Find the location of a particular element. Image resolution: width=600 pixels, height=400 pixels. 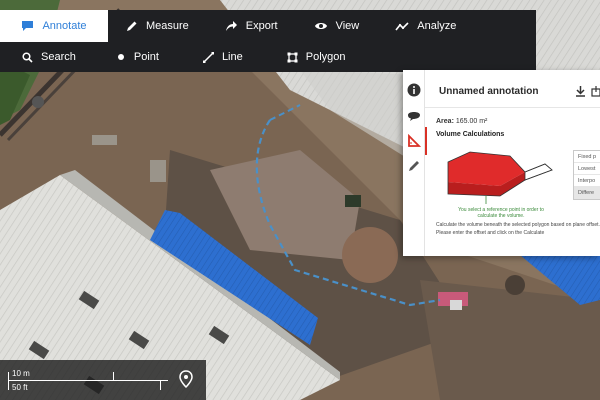

tab-export: Export is located at coordinates (251, 26).